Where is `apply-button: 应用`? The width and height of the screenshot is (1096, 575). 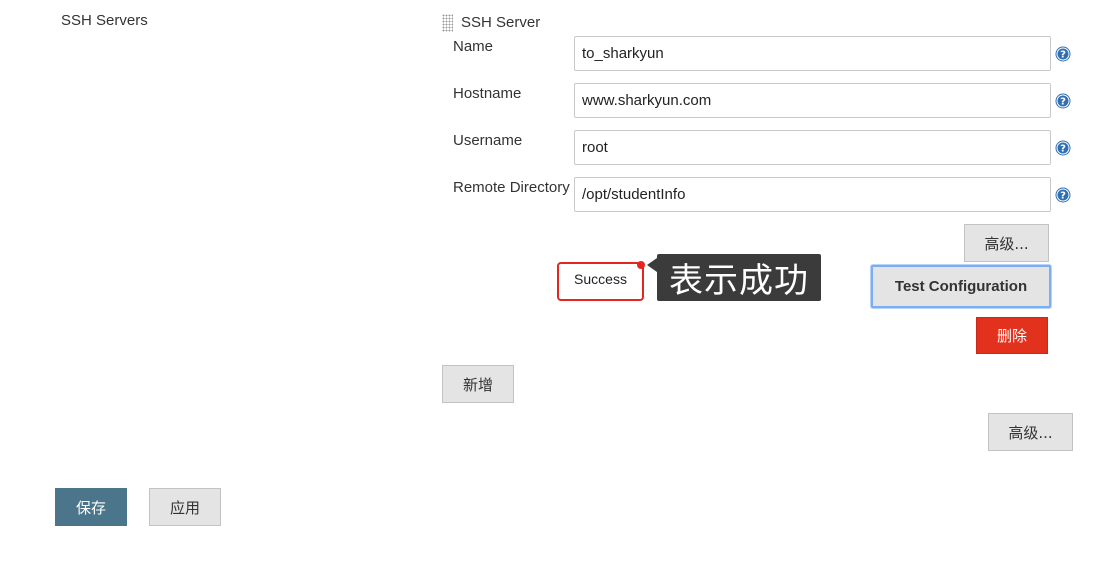
apply-button: 应用 is located at coordinates (185, 507).